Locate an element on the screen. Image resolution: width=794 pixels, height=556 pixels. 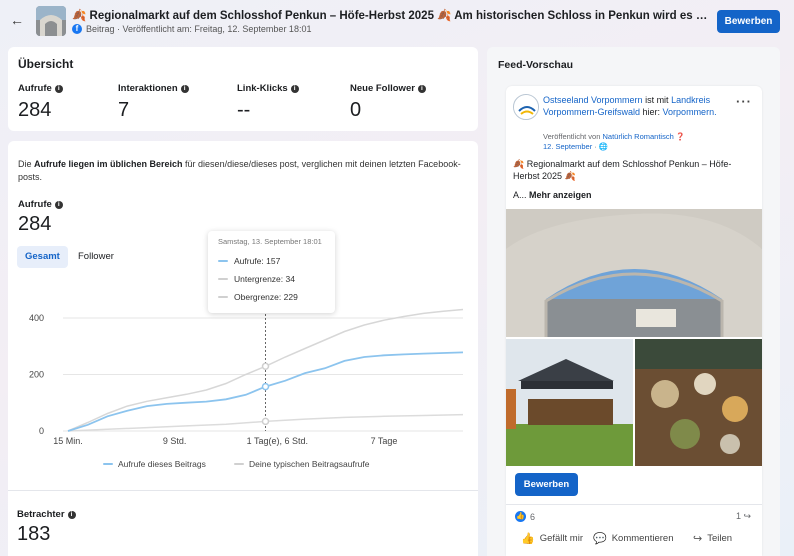
author-link: Natürlich Romantisch is located at coordinates (637, 136).